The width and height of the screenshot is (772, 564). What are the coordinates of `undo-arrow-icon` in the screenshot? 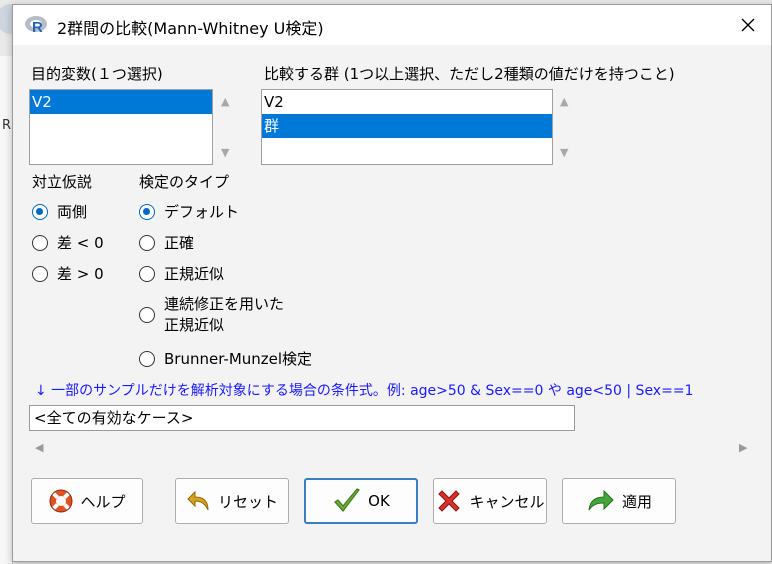 It's located at (199, 501).